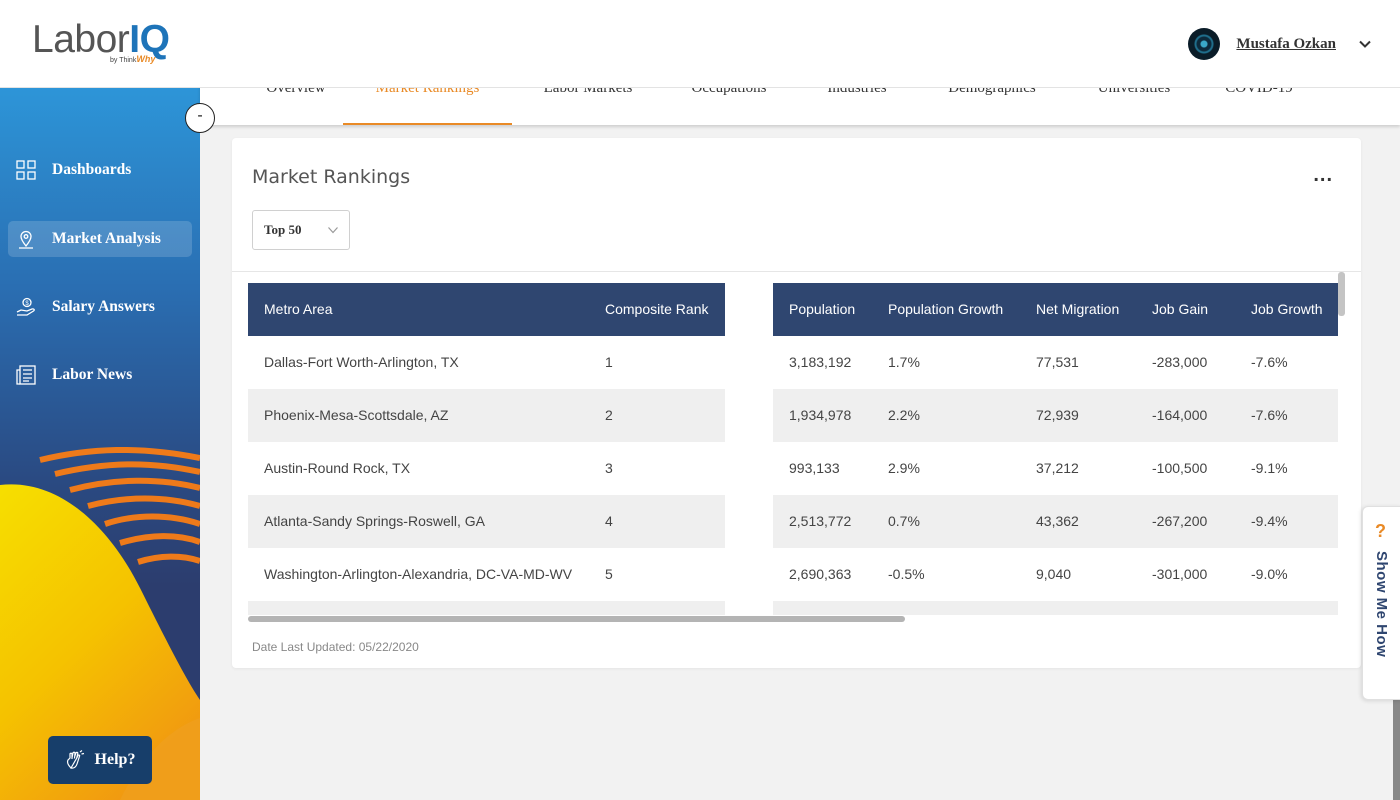 The width and height of the screenshot is (1400, 800). Describe the element at coordinates (106, 238) in the screenshot. I see `sidebar-item-label: Market Analysis` at that location.